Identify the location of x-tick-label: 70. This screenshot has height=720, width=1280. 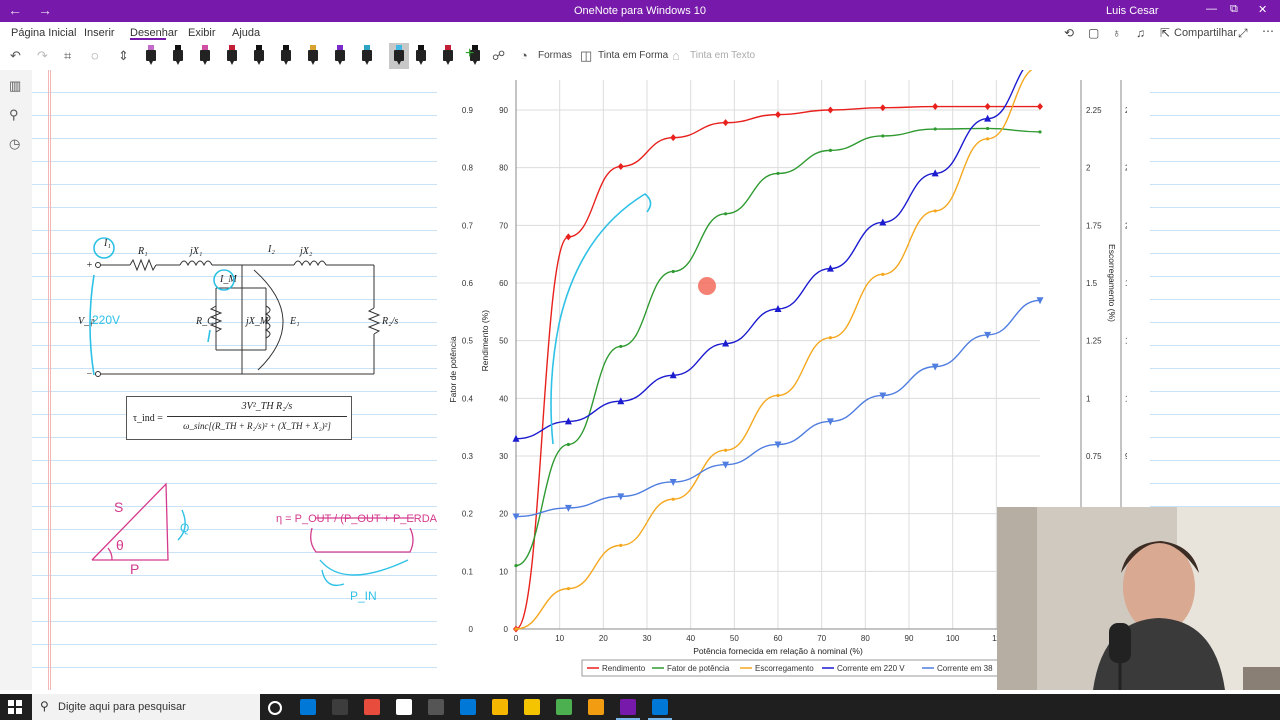
(821, 638).